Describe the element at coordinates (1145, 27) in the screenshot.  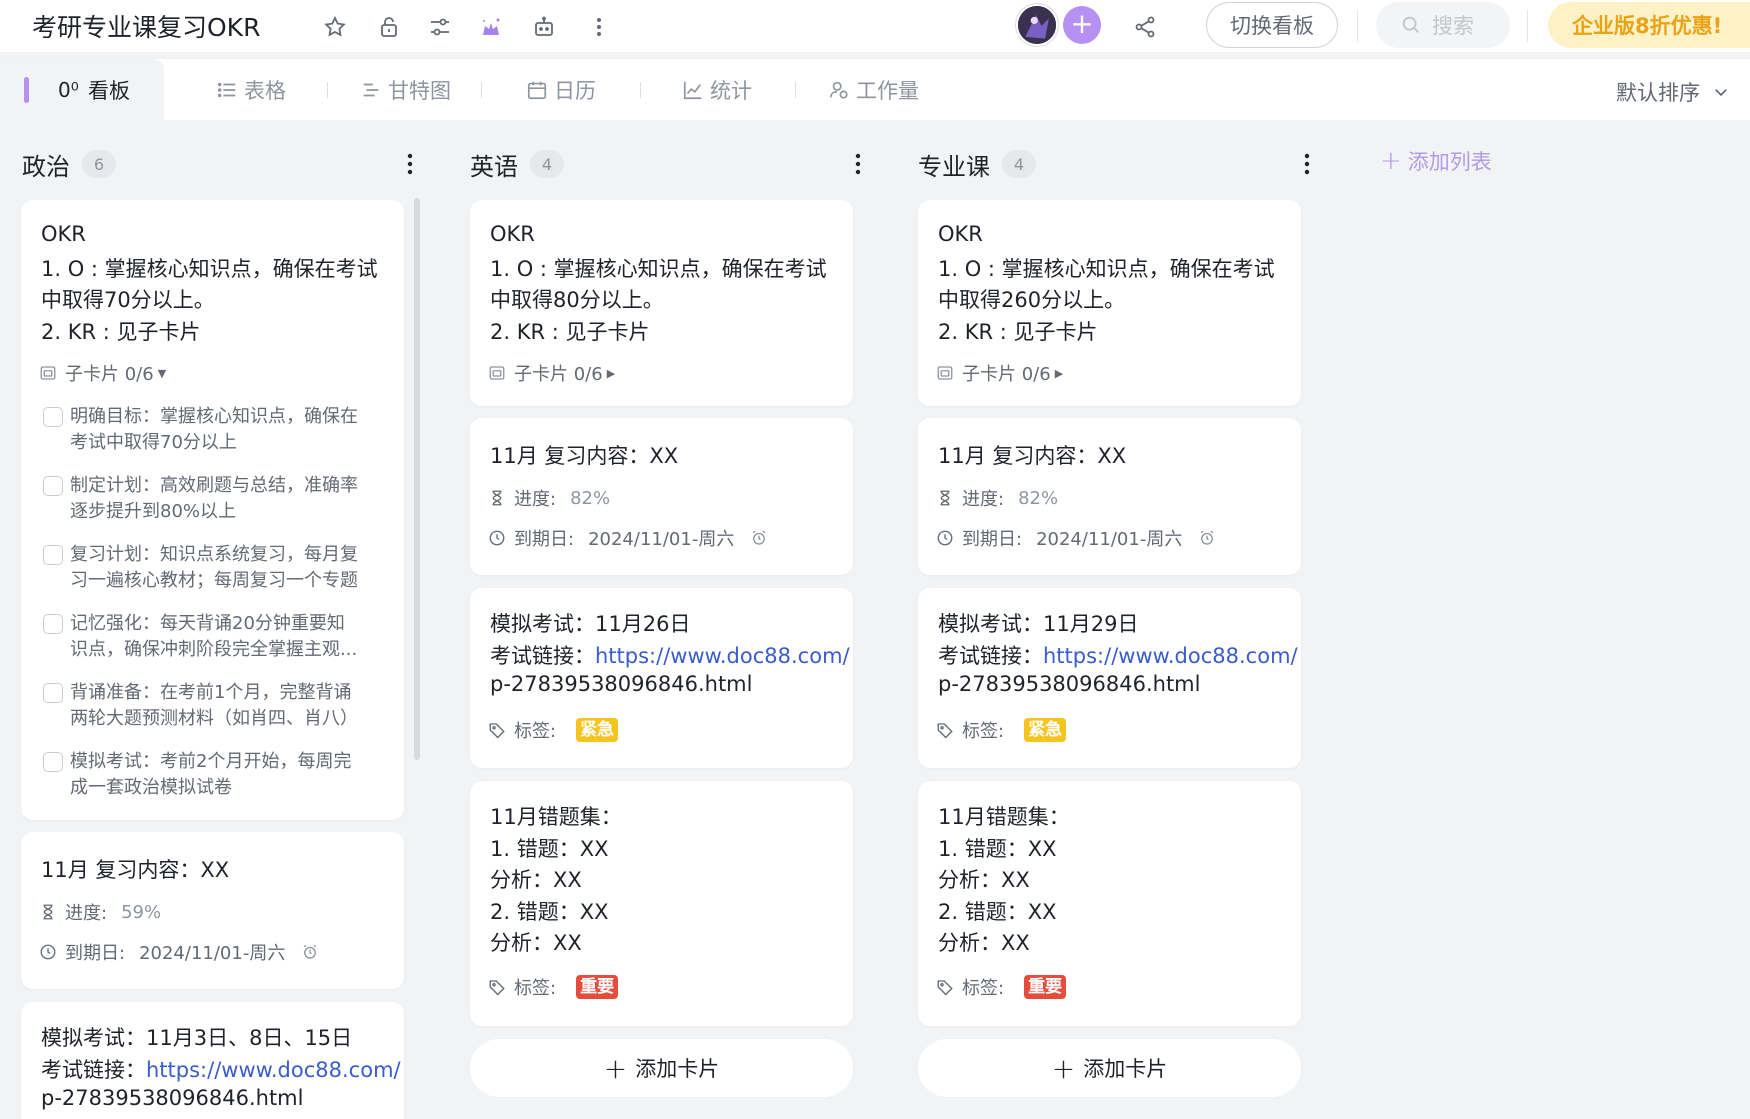
I see `share-icon` at that location.